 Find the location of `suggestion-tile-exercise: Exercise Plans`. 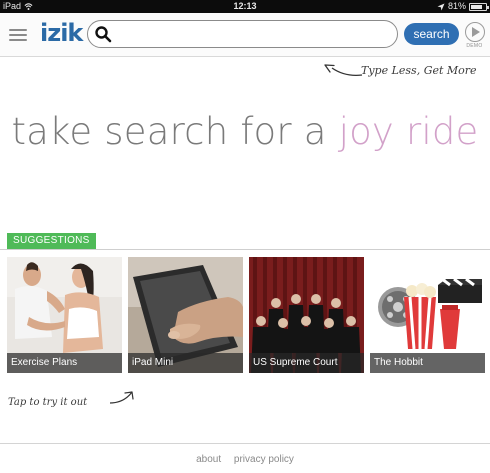

suggestion-tile-exercise: Exercise Plans is located at coordinates (64, 315).